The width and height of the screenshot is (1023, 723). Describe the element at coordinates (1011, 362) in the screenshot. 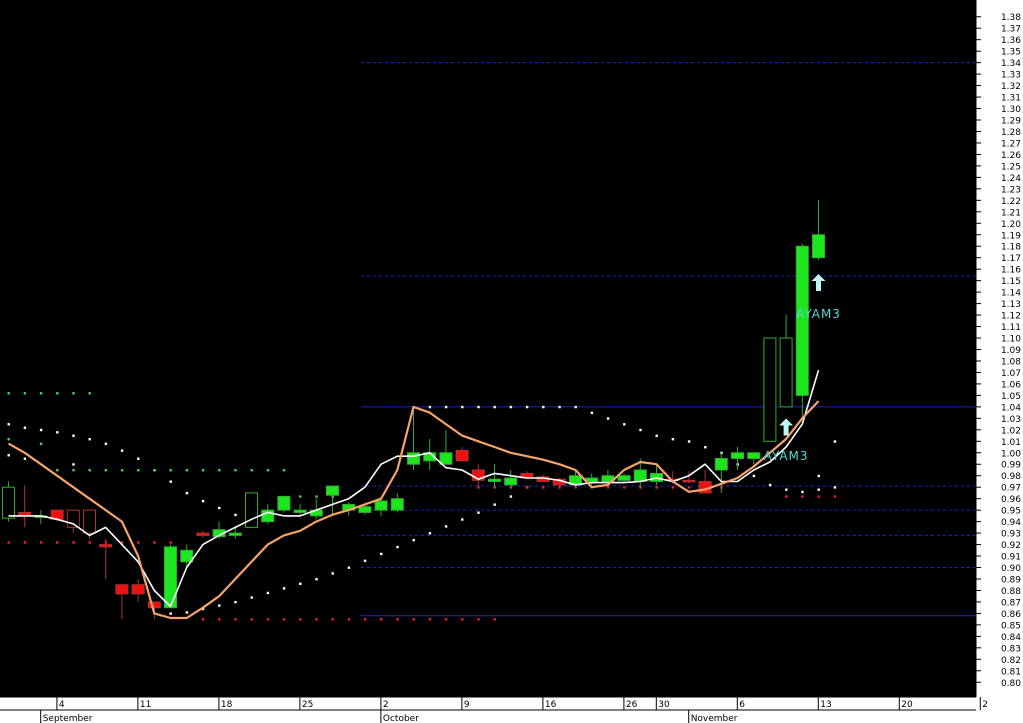

I see `price-tick-label: 1.08` at that location.